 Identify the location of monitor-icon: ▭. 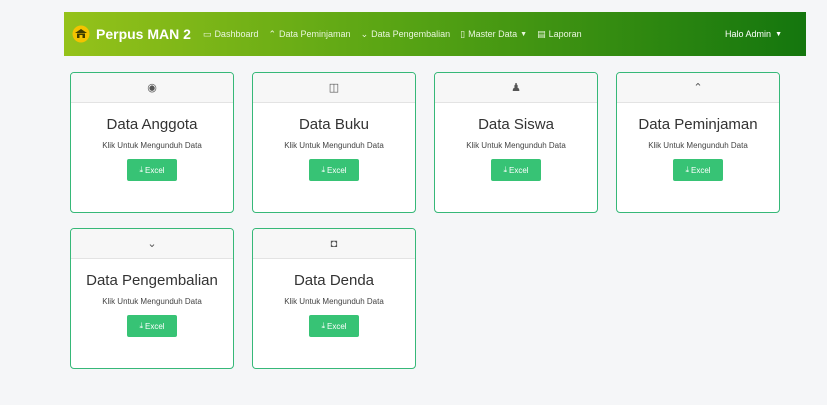
(207, 33).